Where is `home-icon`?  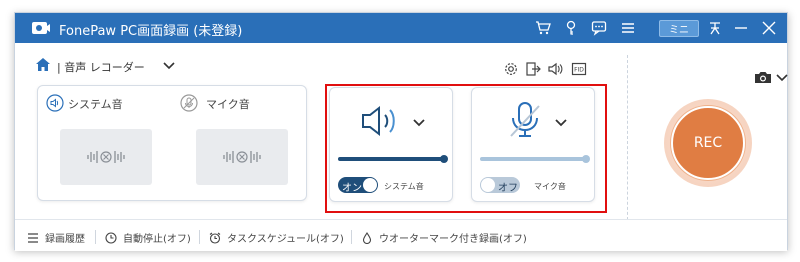
home-icon is located at coordinates (43, 64).